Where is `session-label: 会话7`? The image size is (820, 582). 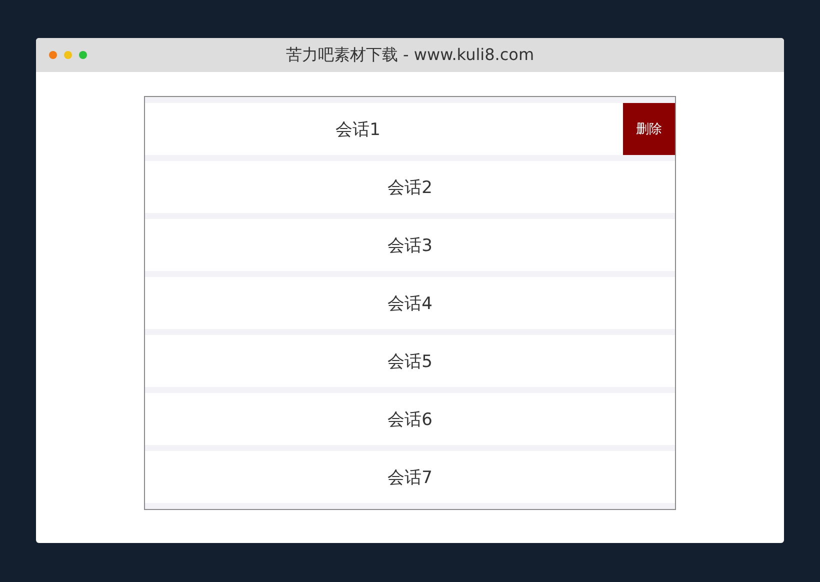
session-label: 会话7 is located at coordinates (410, 477).